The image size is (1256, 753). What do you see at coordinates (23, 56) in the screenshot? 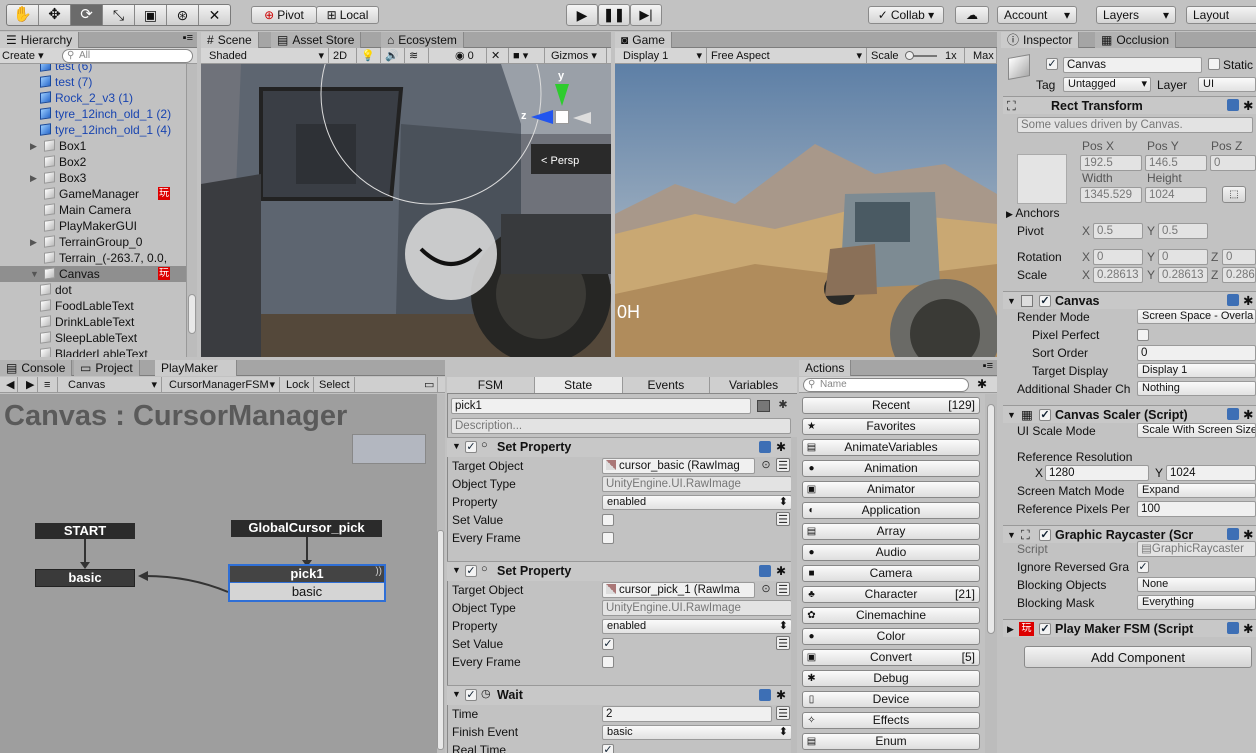
I see `create-dropdown: Create ▾` at bounding box center [23, 56].